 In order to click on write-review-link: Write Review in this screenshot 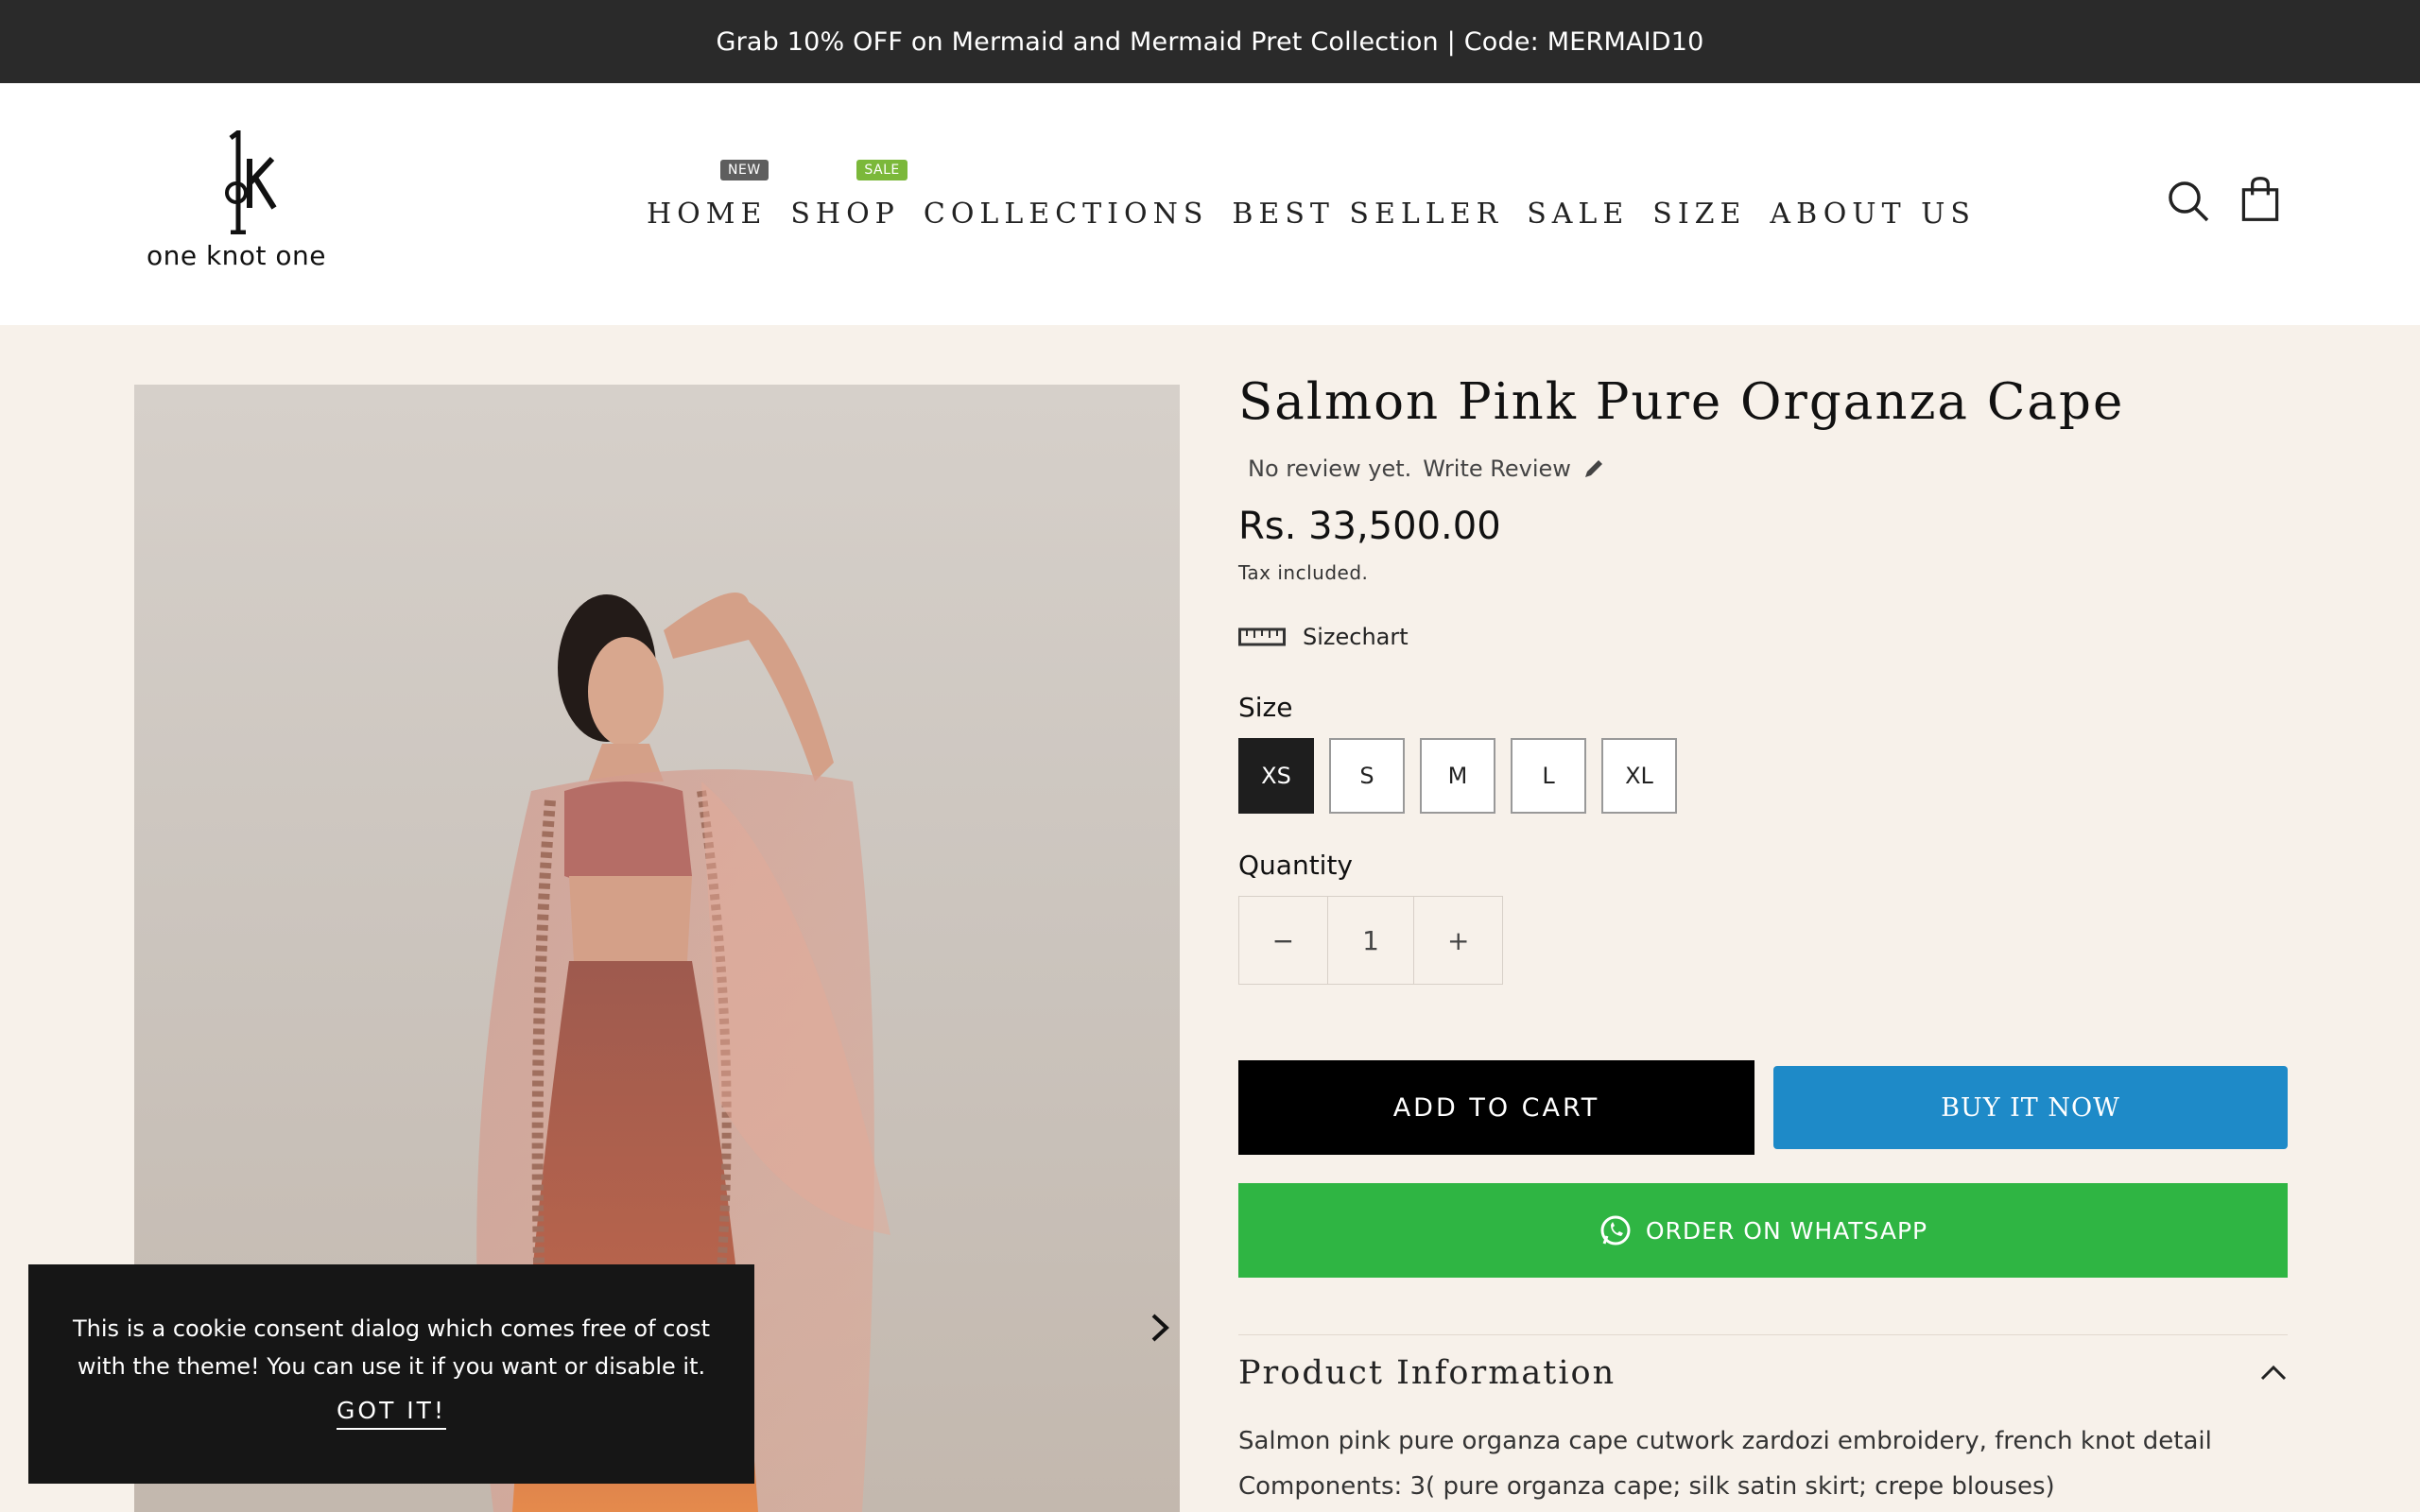, I will do `click(1497, 468)`.